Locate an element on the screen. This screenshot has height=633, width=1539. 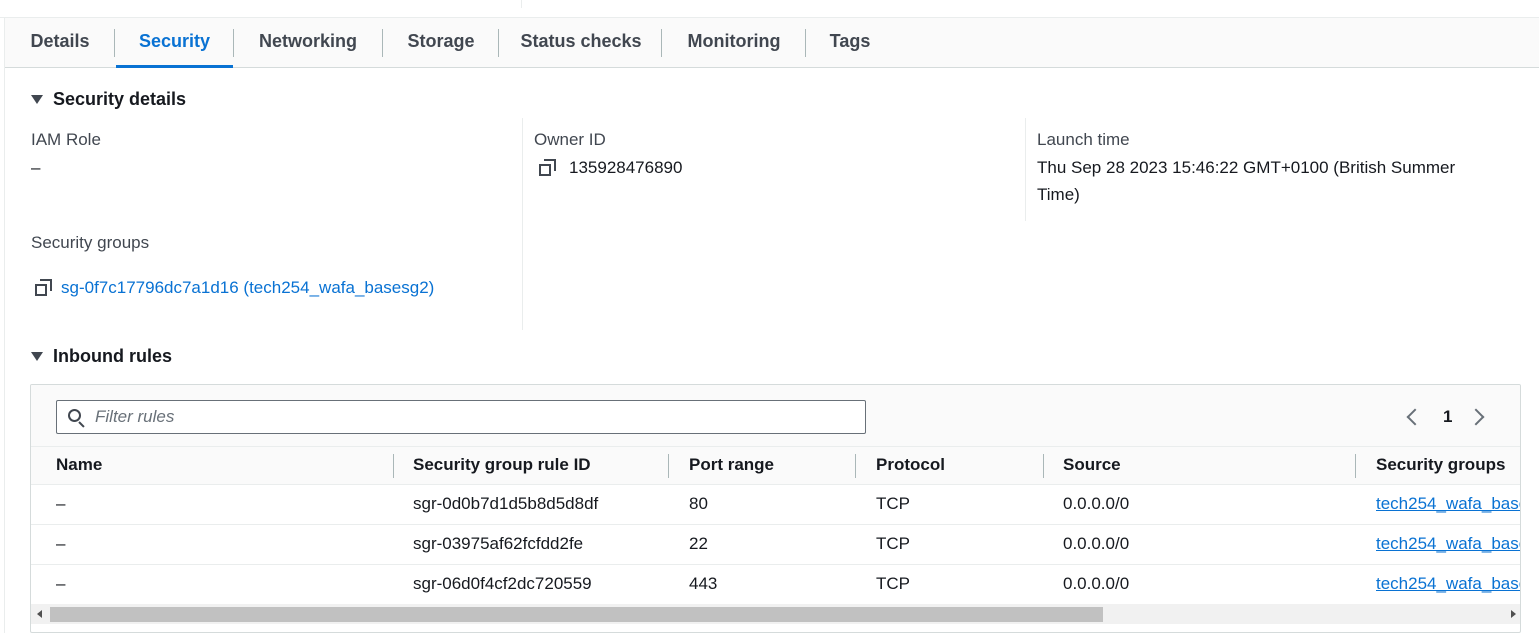
security-details-heading: Security details is located at coordinates (120, 99).